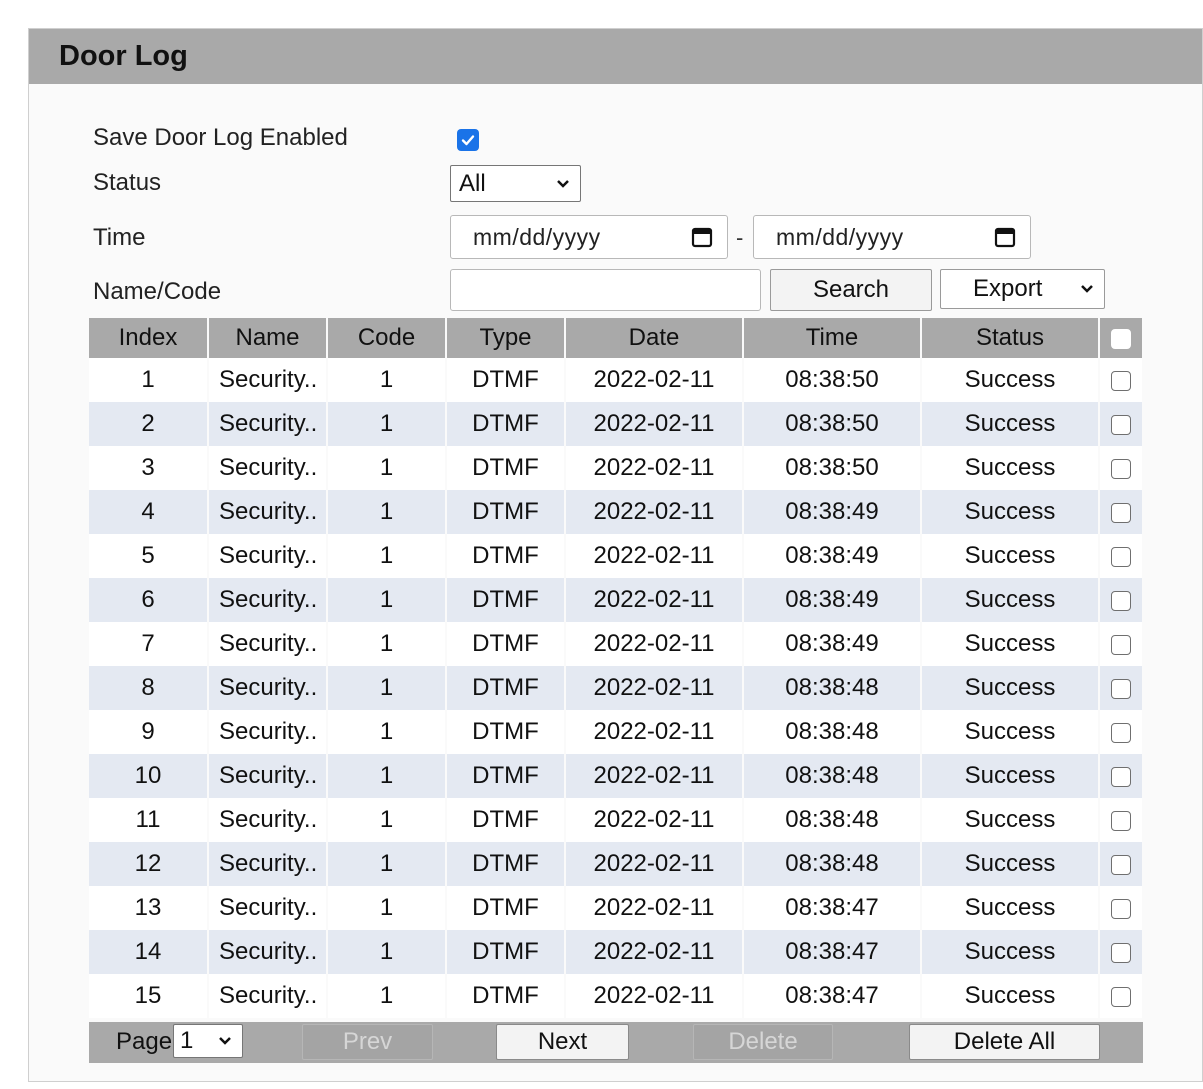  Describe the element at coordinates (367, 1042) in the screenshot. I see `prev-button: Prev` at that location.